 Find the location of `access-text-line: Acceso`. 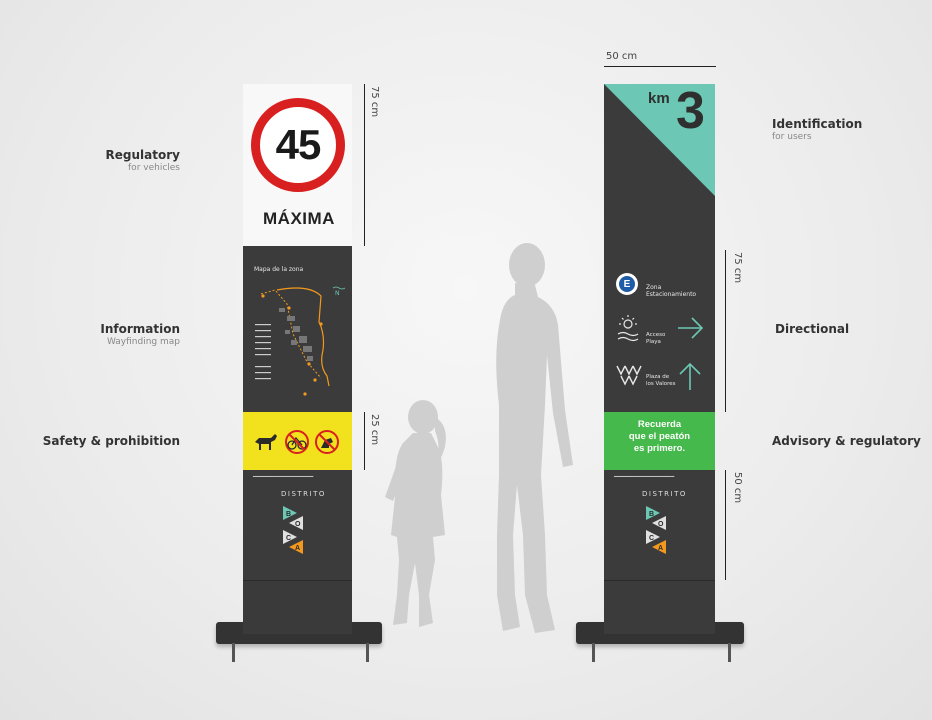

access-text-line: Acceso is located at coordinates (656, 335).